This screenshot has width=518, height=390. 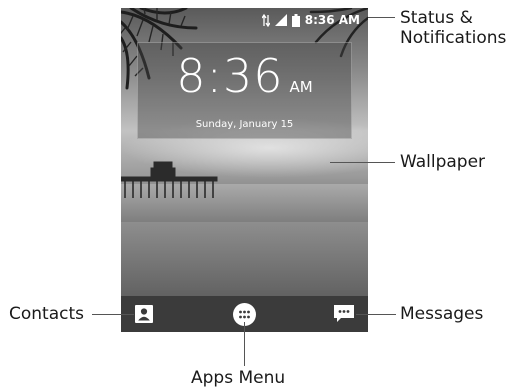 I want to click on status-time: 8:36 AM, so click(x=332, y=20).